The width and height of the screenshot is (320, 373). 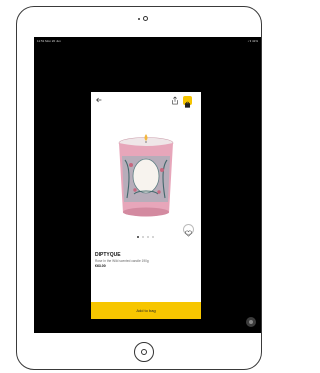 What do you see at coordinates (99, 100) in the screenshot?
I see `back-arrow-icon` at bounding box center [99, 100].